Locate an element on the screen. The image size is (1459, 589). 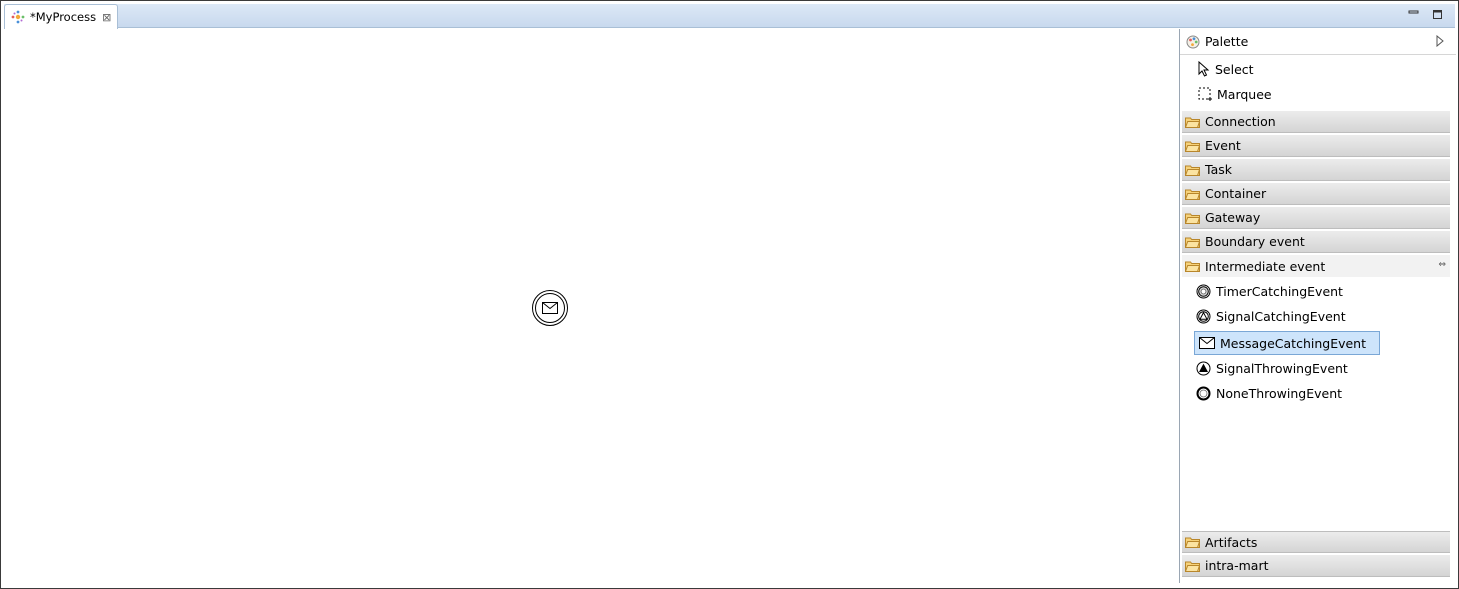
entry-signal-catching-event: SignalCatchingEvent is located at coordinates (1271, 316).